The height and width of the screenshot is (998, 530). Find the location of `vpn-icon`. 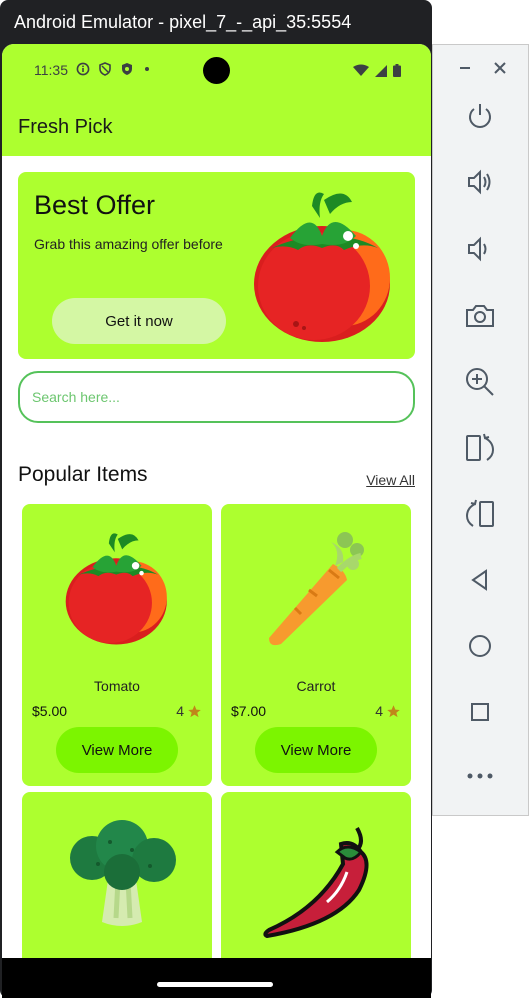

vpn-icon is located at coordinates (127, 69).